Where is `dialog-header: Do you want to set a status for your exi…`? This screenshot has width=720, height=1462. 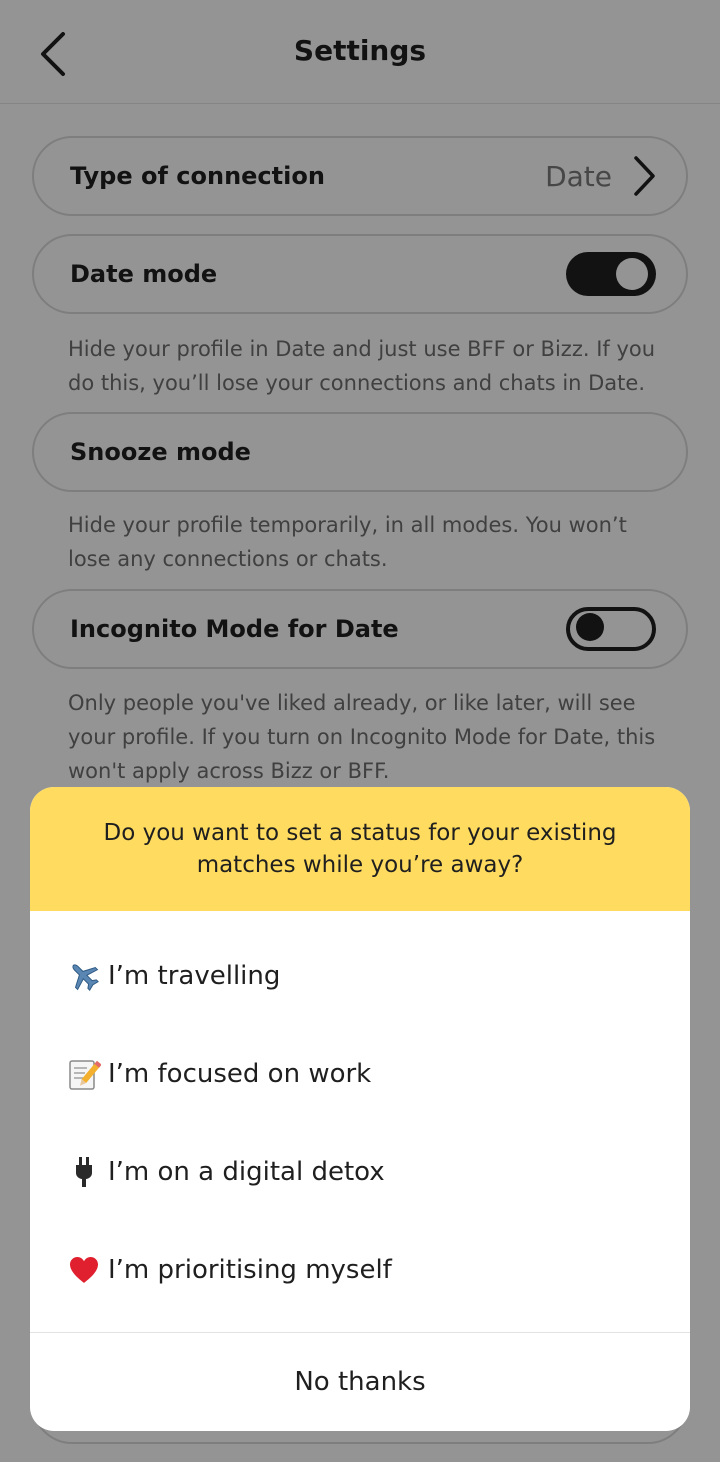
dialog-header: Do you want to set a status for your exi… is located at coordinates (360, 849).